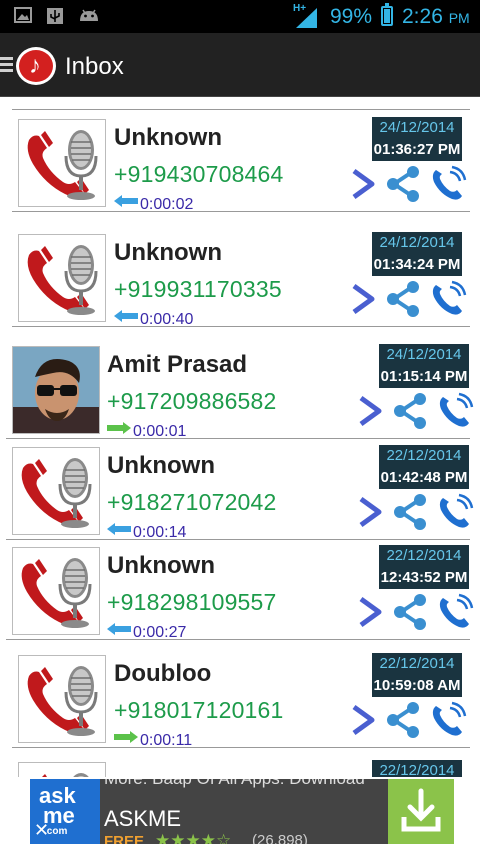  What do you see at coordinates (240, 65) in the screenshot?
I see `action-bar: Inbox` at bounding box center [240, 65].